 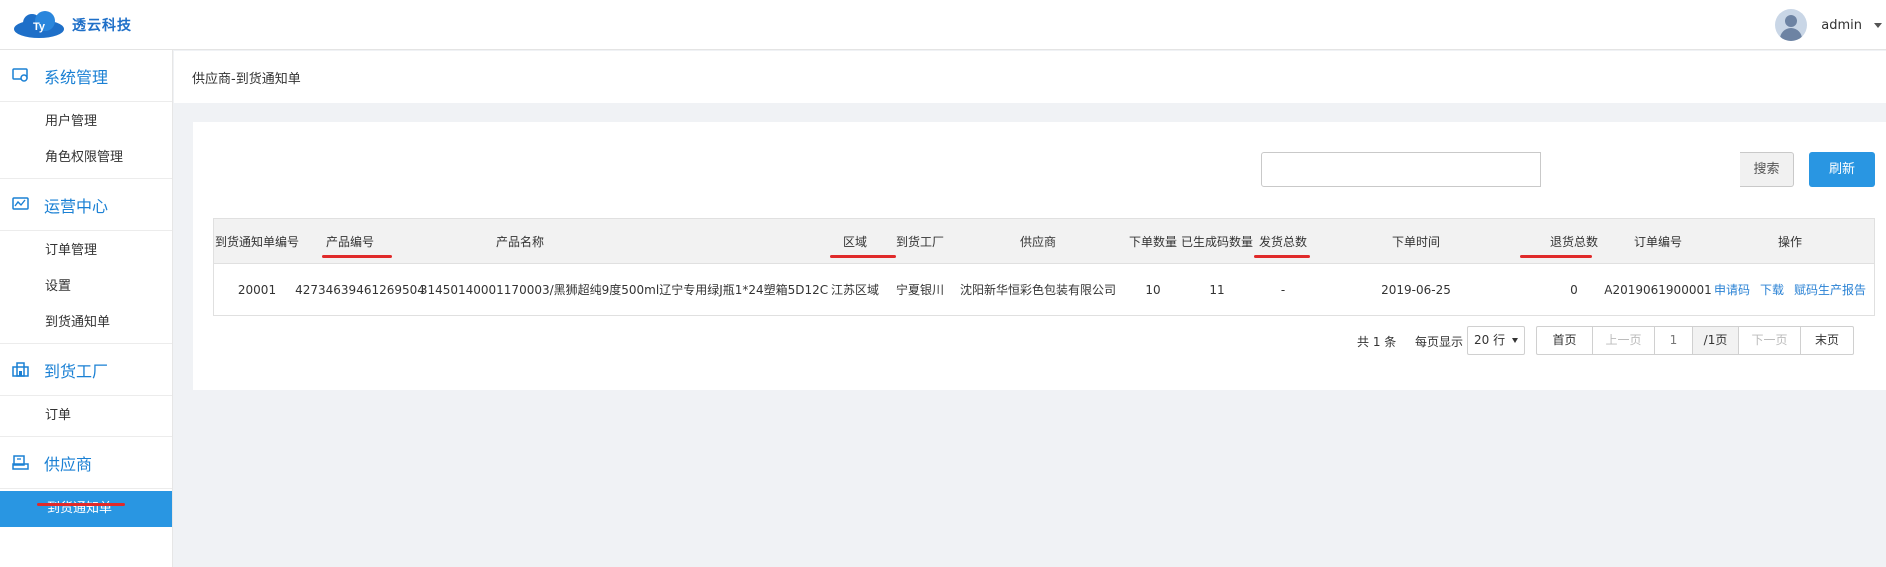 I want to click on sidebar-item-roles: 角色权限管理, so click(x=86, y=158).